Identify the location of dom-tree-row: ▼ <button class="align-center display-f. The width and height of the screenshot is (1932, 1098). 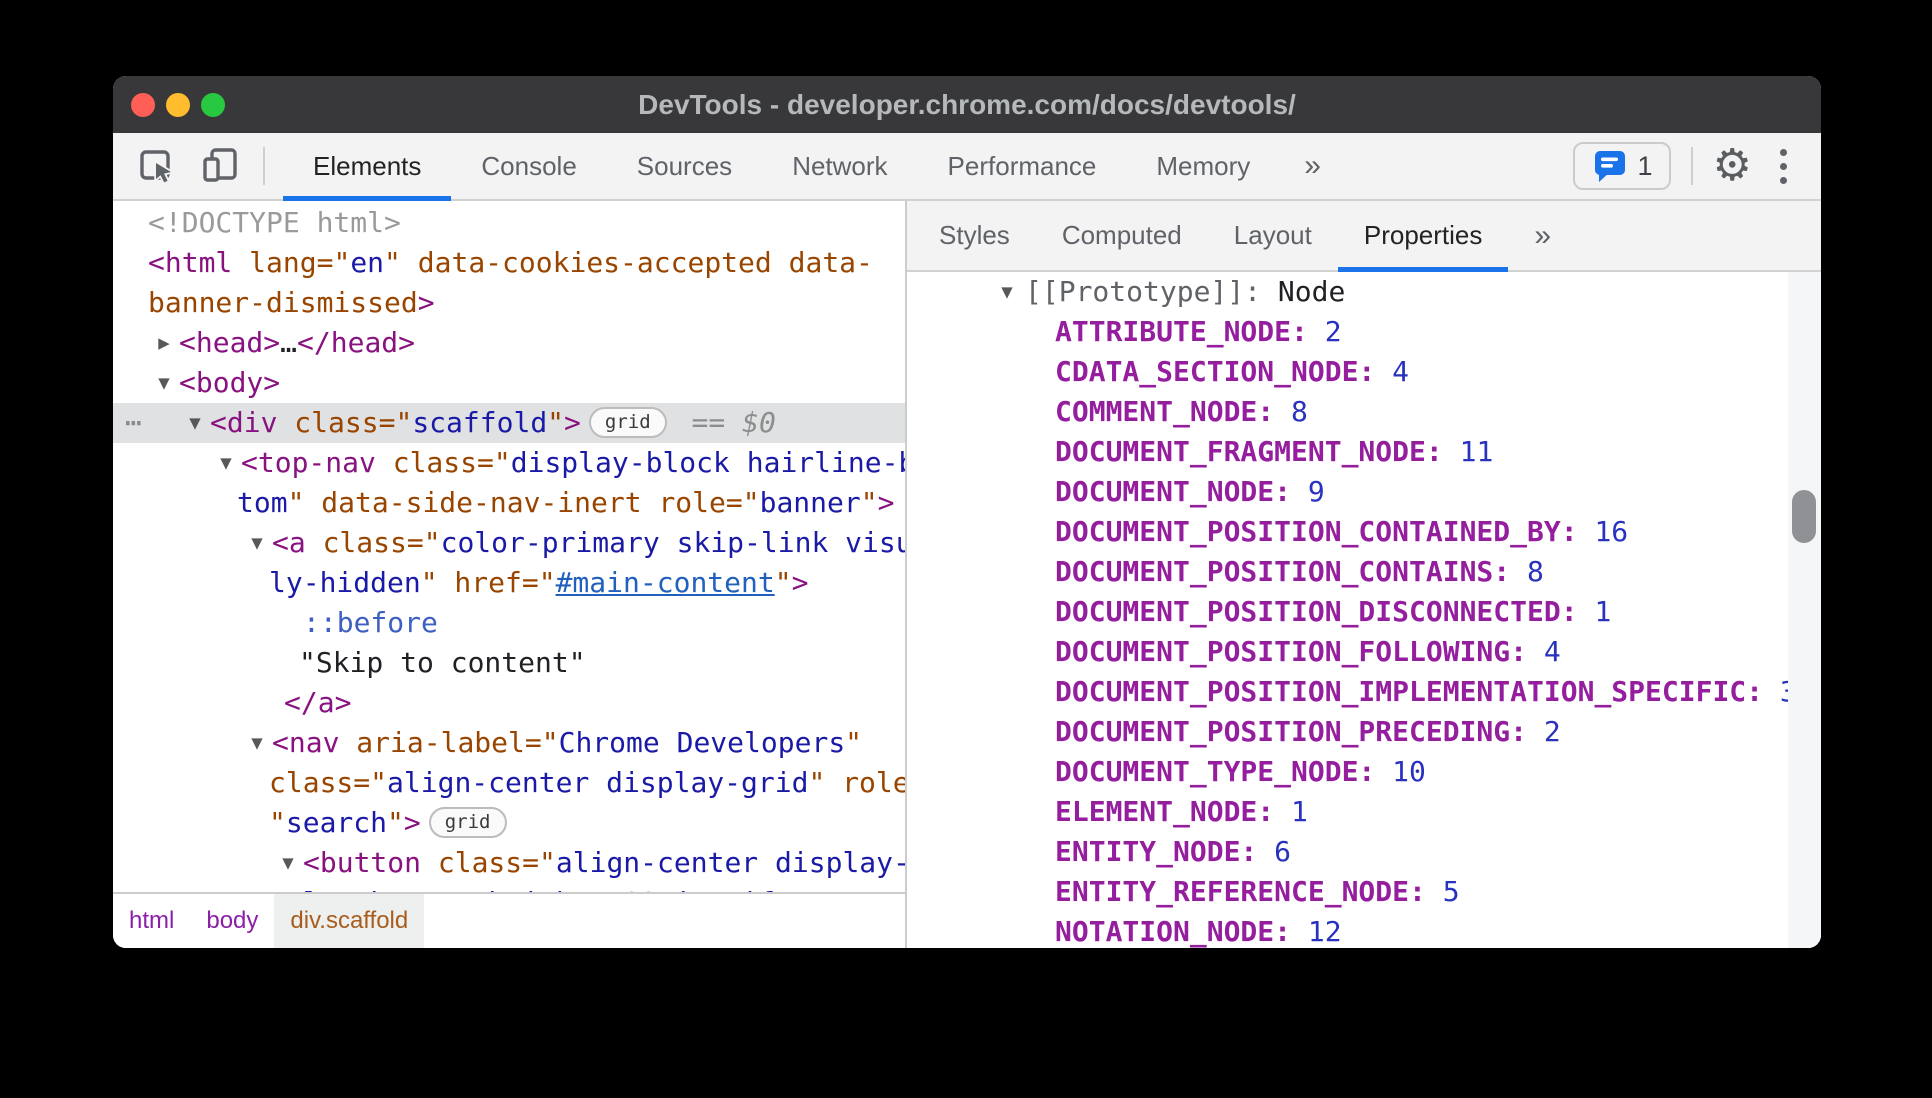
(509, 863).